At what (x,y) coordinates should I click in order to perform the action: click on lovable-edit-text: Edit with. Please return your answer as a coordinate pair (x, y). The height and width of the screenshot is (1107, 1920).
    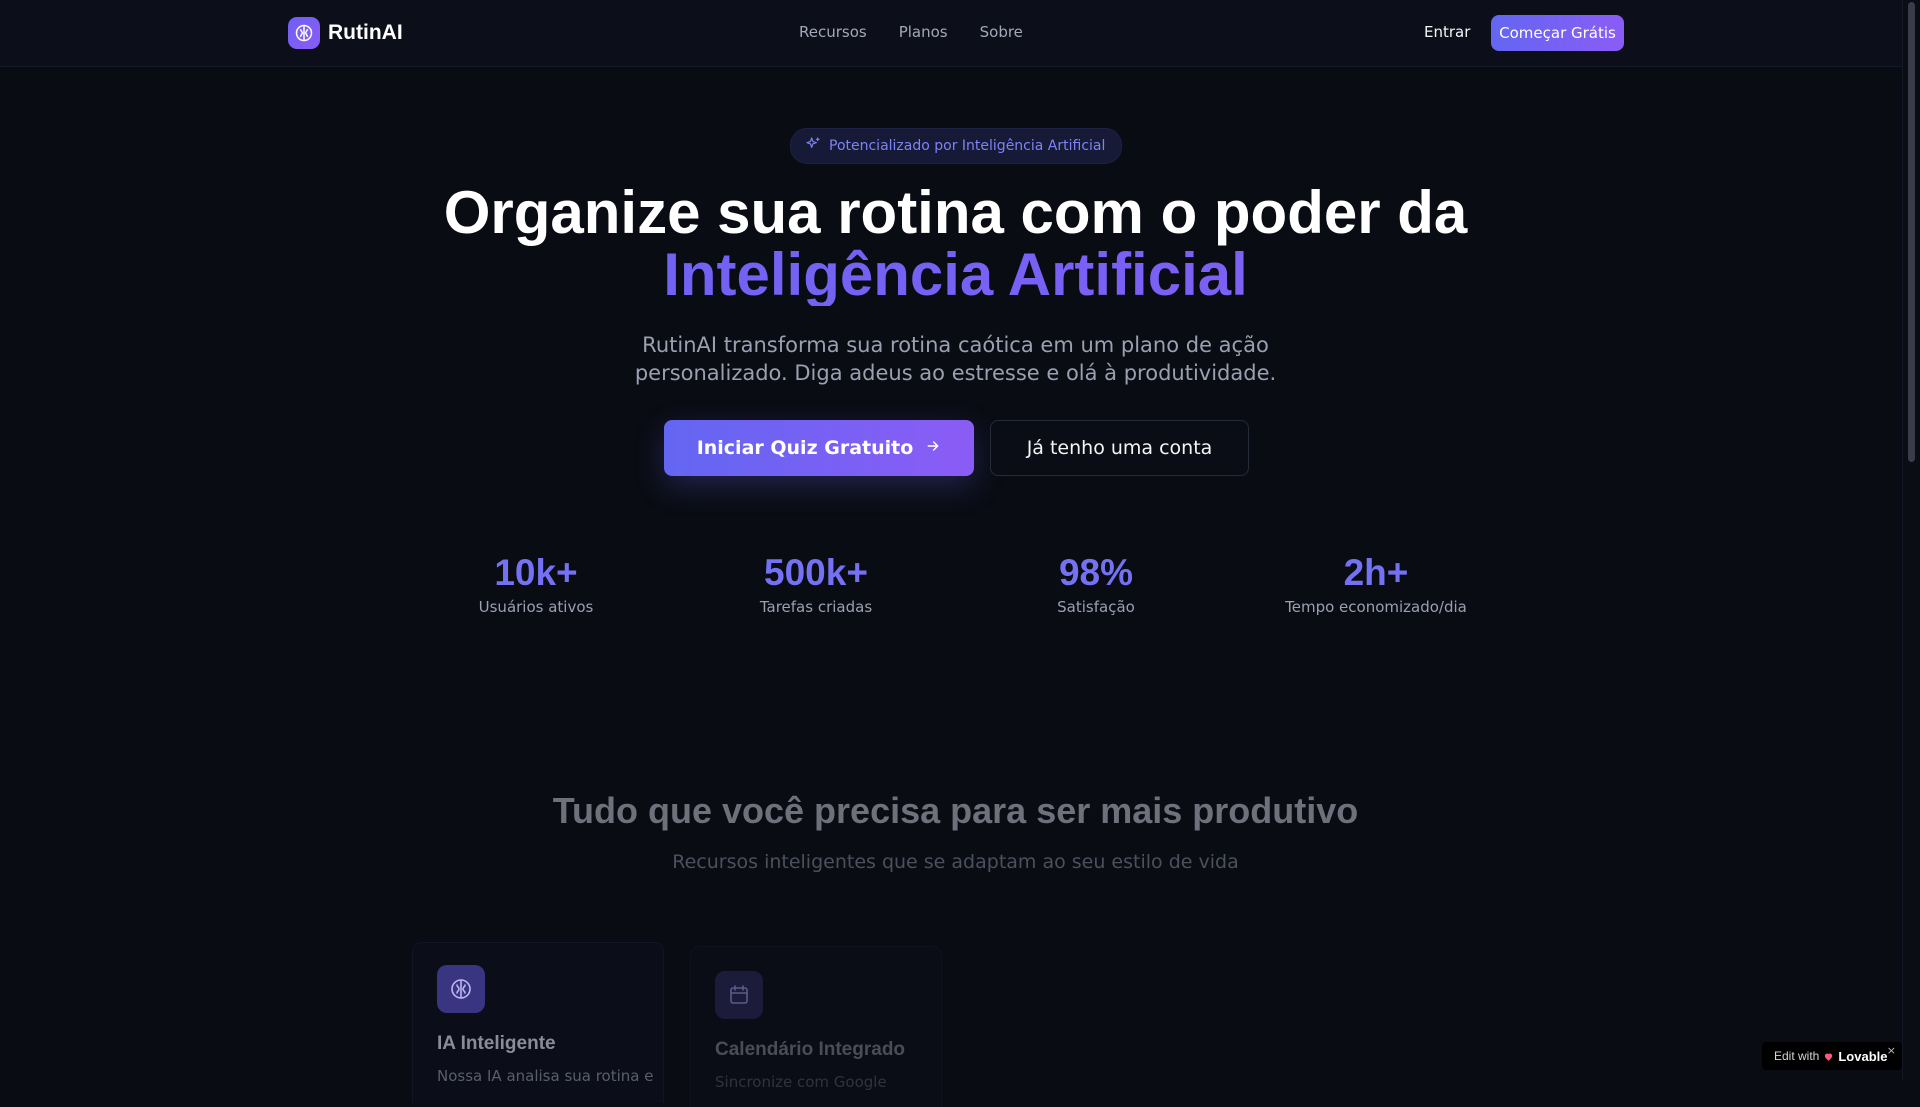
    Looking at the image, I should click on (1797, 1056).